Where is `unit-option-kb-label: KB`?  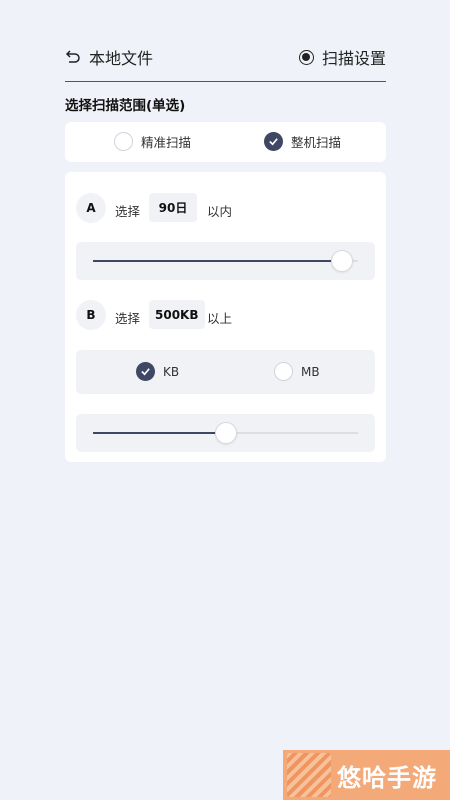 unit-option-kb-label: KB is located at coordinates (171, 371).